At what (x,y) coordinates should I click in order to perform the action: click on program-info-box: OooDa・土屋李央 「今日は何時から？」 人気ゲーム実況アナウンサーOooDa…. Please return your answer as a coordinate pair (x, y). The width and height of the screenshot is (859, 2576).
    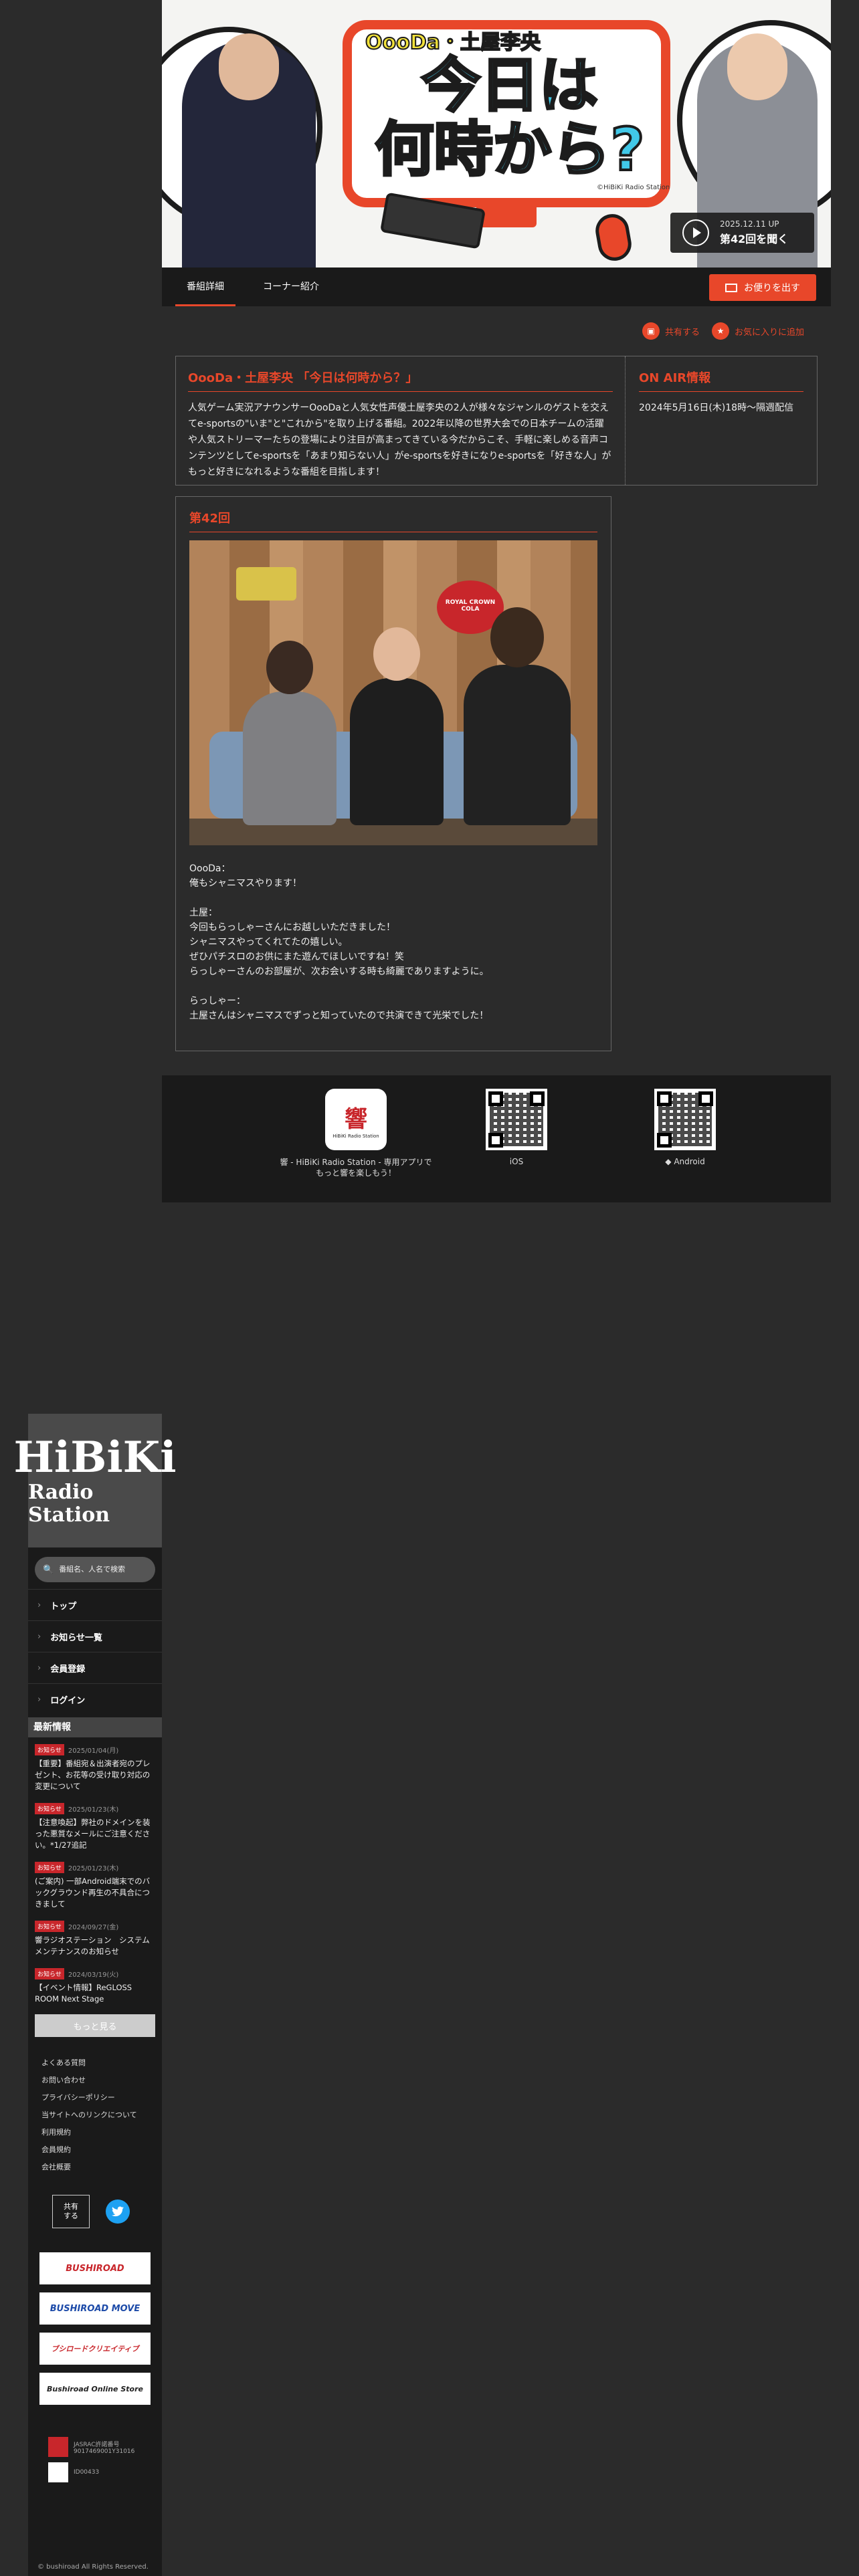
    Looking at the image, I should click on (497, 421).